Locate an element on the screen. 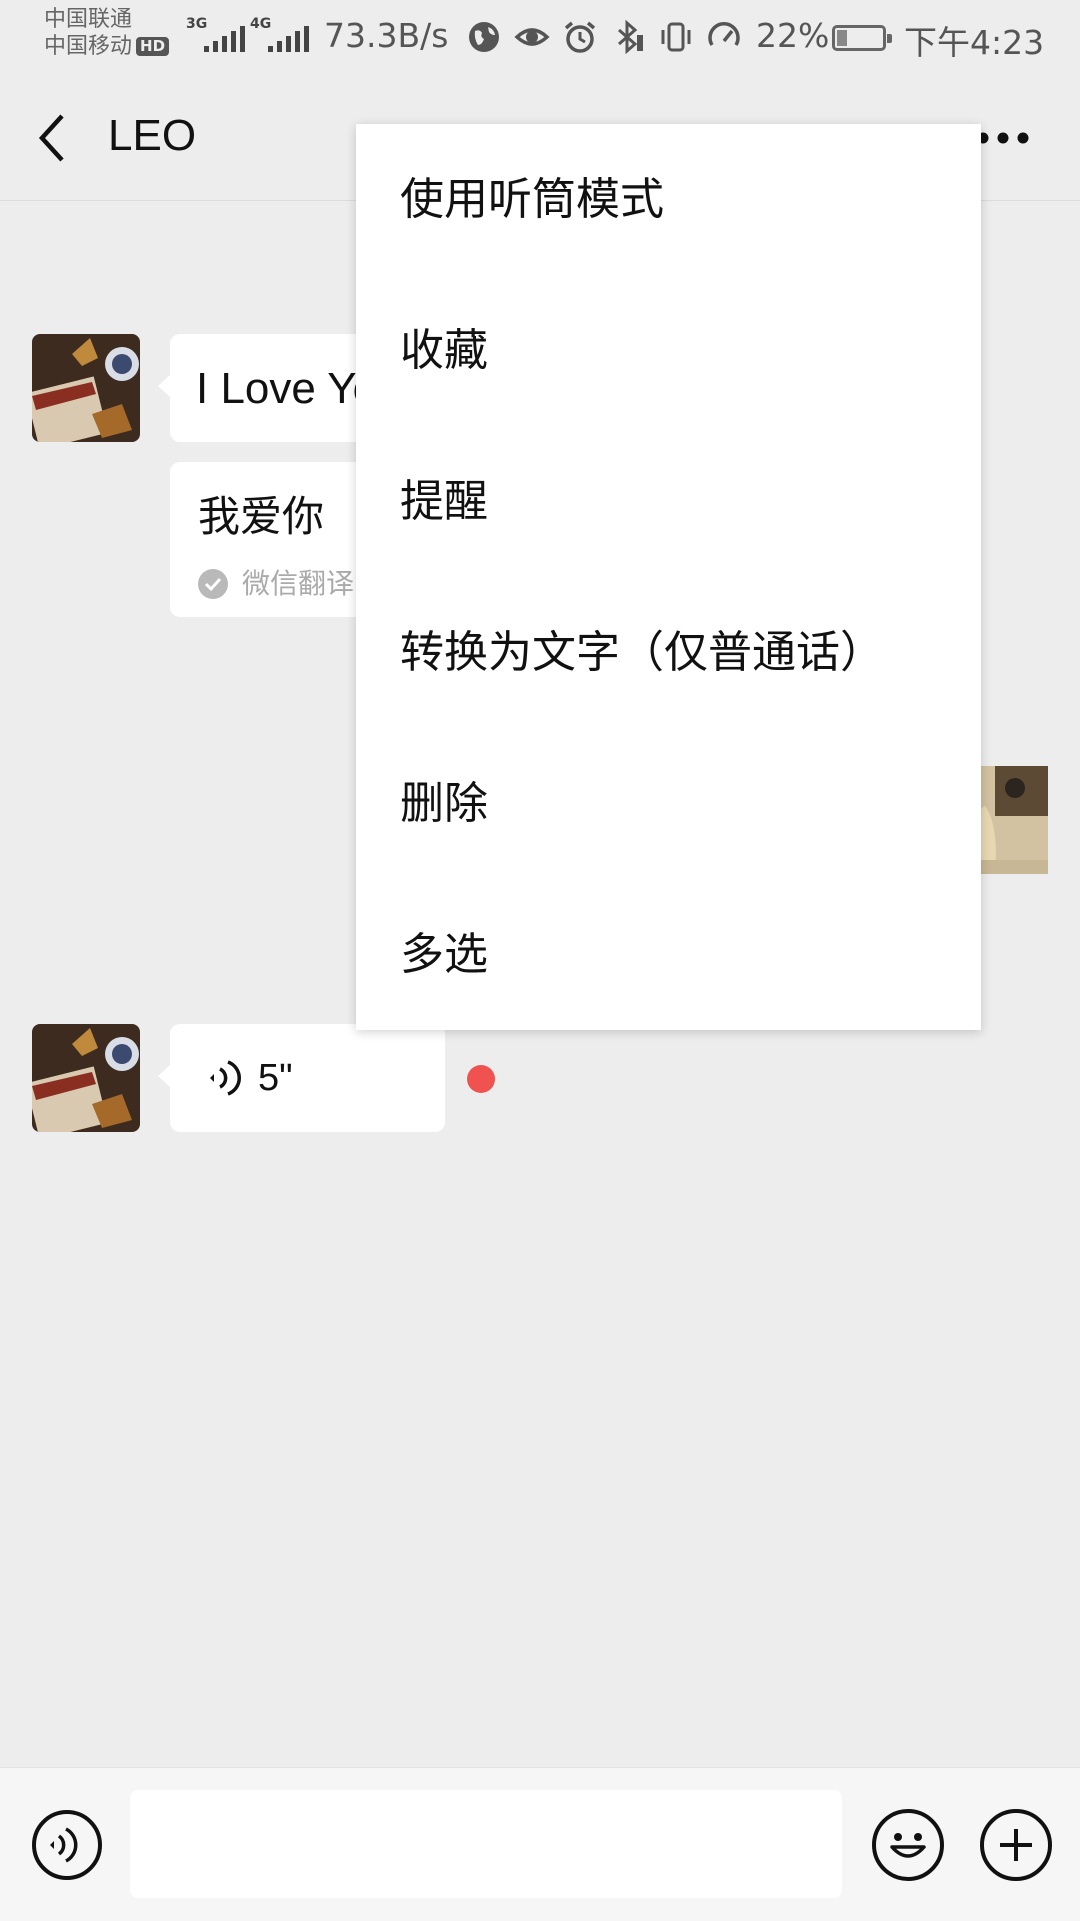 Image resolution: width=1080 pixels, height=1921 pixels. translation-text: 我爱你 is located at coordinates (261, 516).